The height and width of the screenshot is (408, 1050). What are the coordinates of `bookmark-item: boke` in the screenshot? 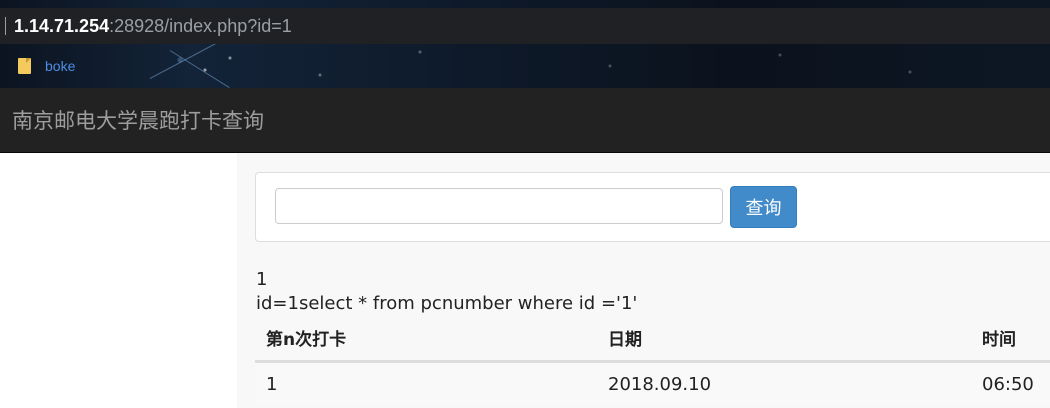 It's located at (46, 66).